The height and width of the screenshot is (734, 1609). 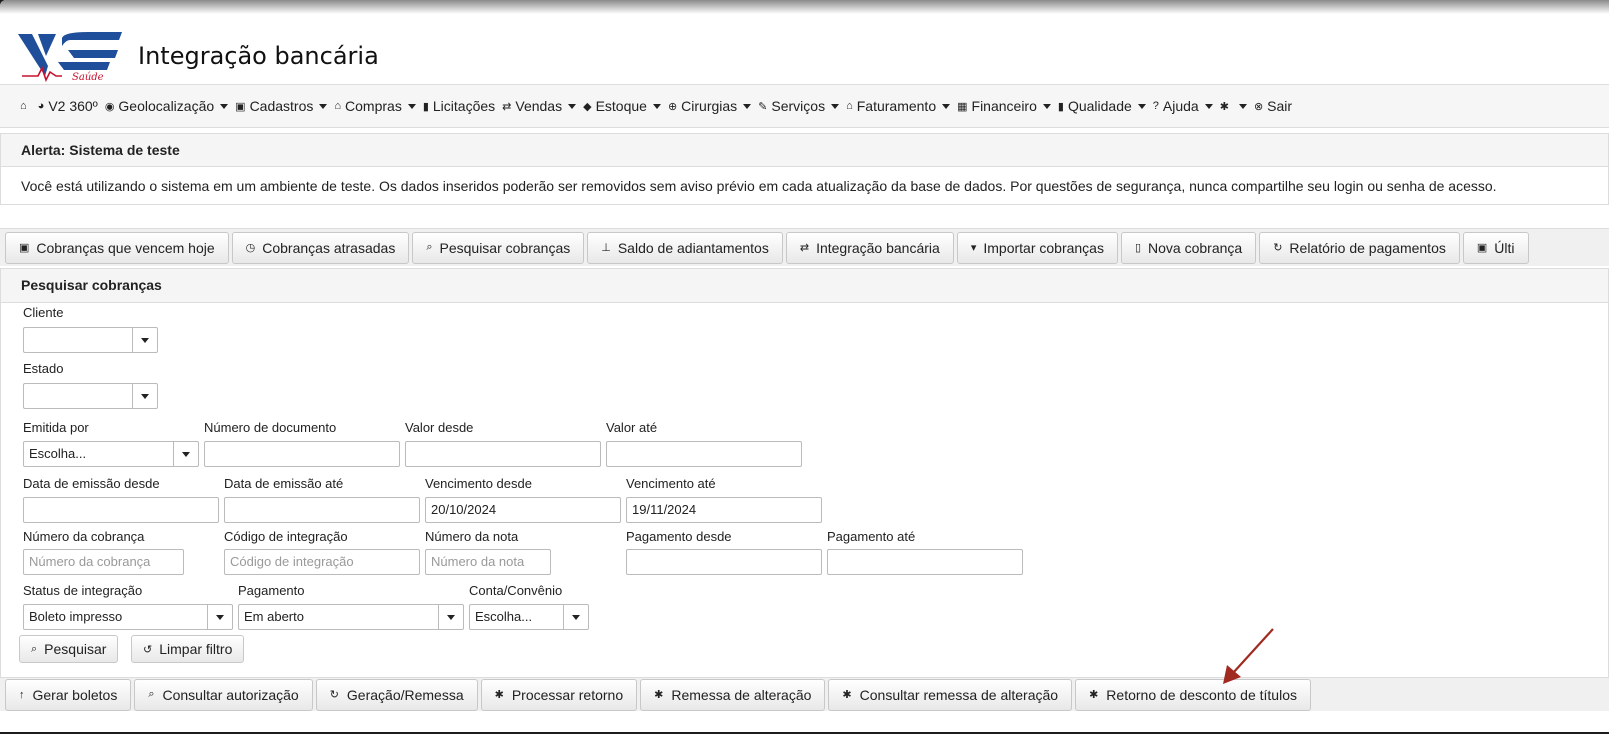 What do you see at coordinates (322, 510) in the screenshot?
I see `data-emissao-ate-input` at bounding box center [322, 510].